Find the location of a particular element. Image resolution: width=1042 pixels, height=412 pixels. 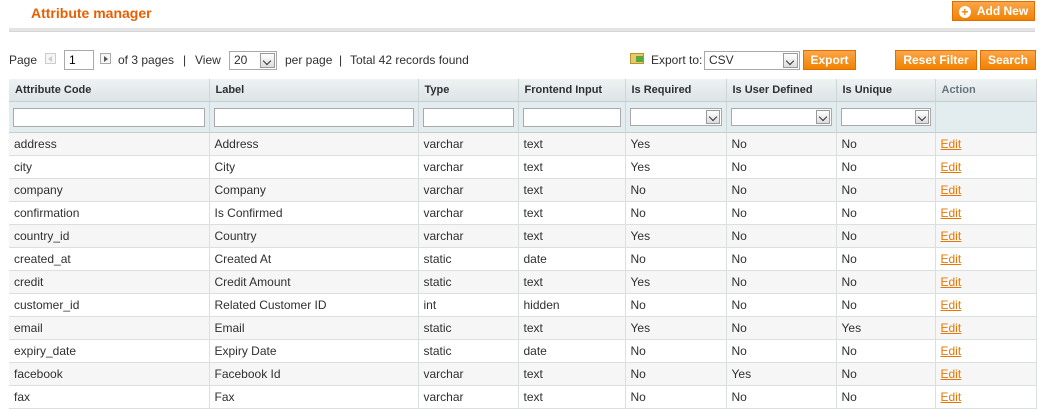

export-format-select: CSV is located at coordinates (752, 60).